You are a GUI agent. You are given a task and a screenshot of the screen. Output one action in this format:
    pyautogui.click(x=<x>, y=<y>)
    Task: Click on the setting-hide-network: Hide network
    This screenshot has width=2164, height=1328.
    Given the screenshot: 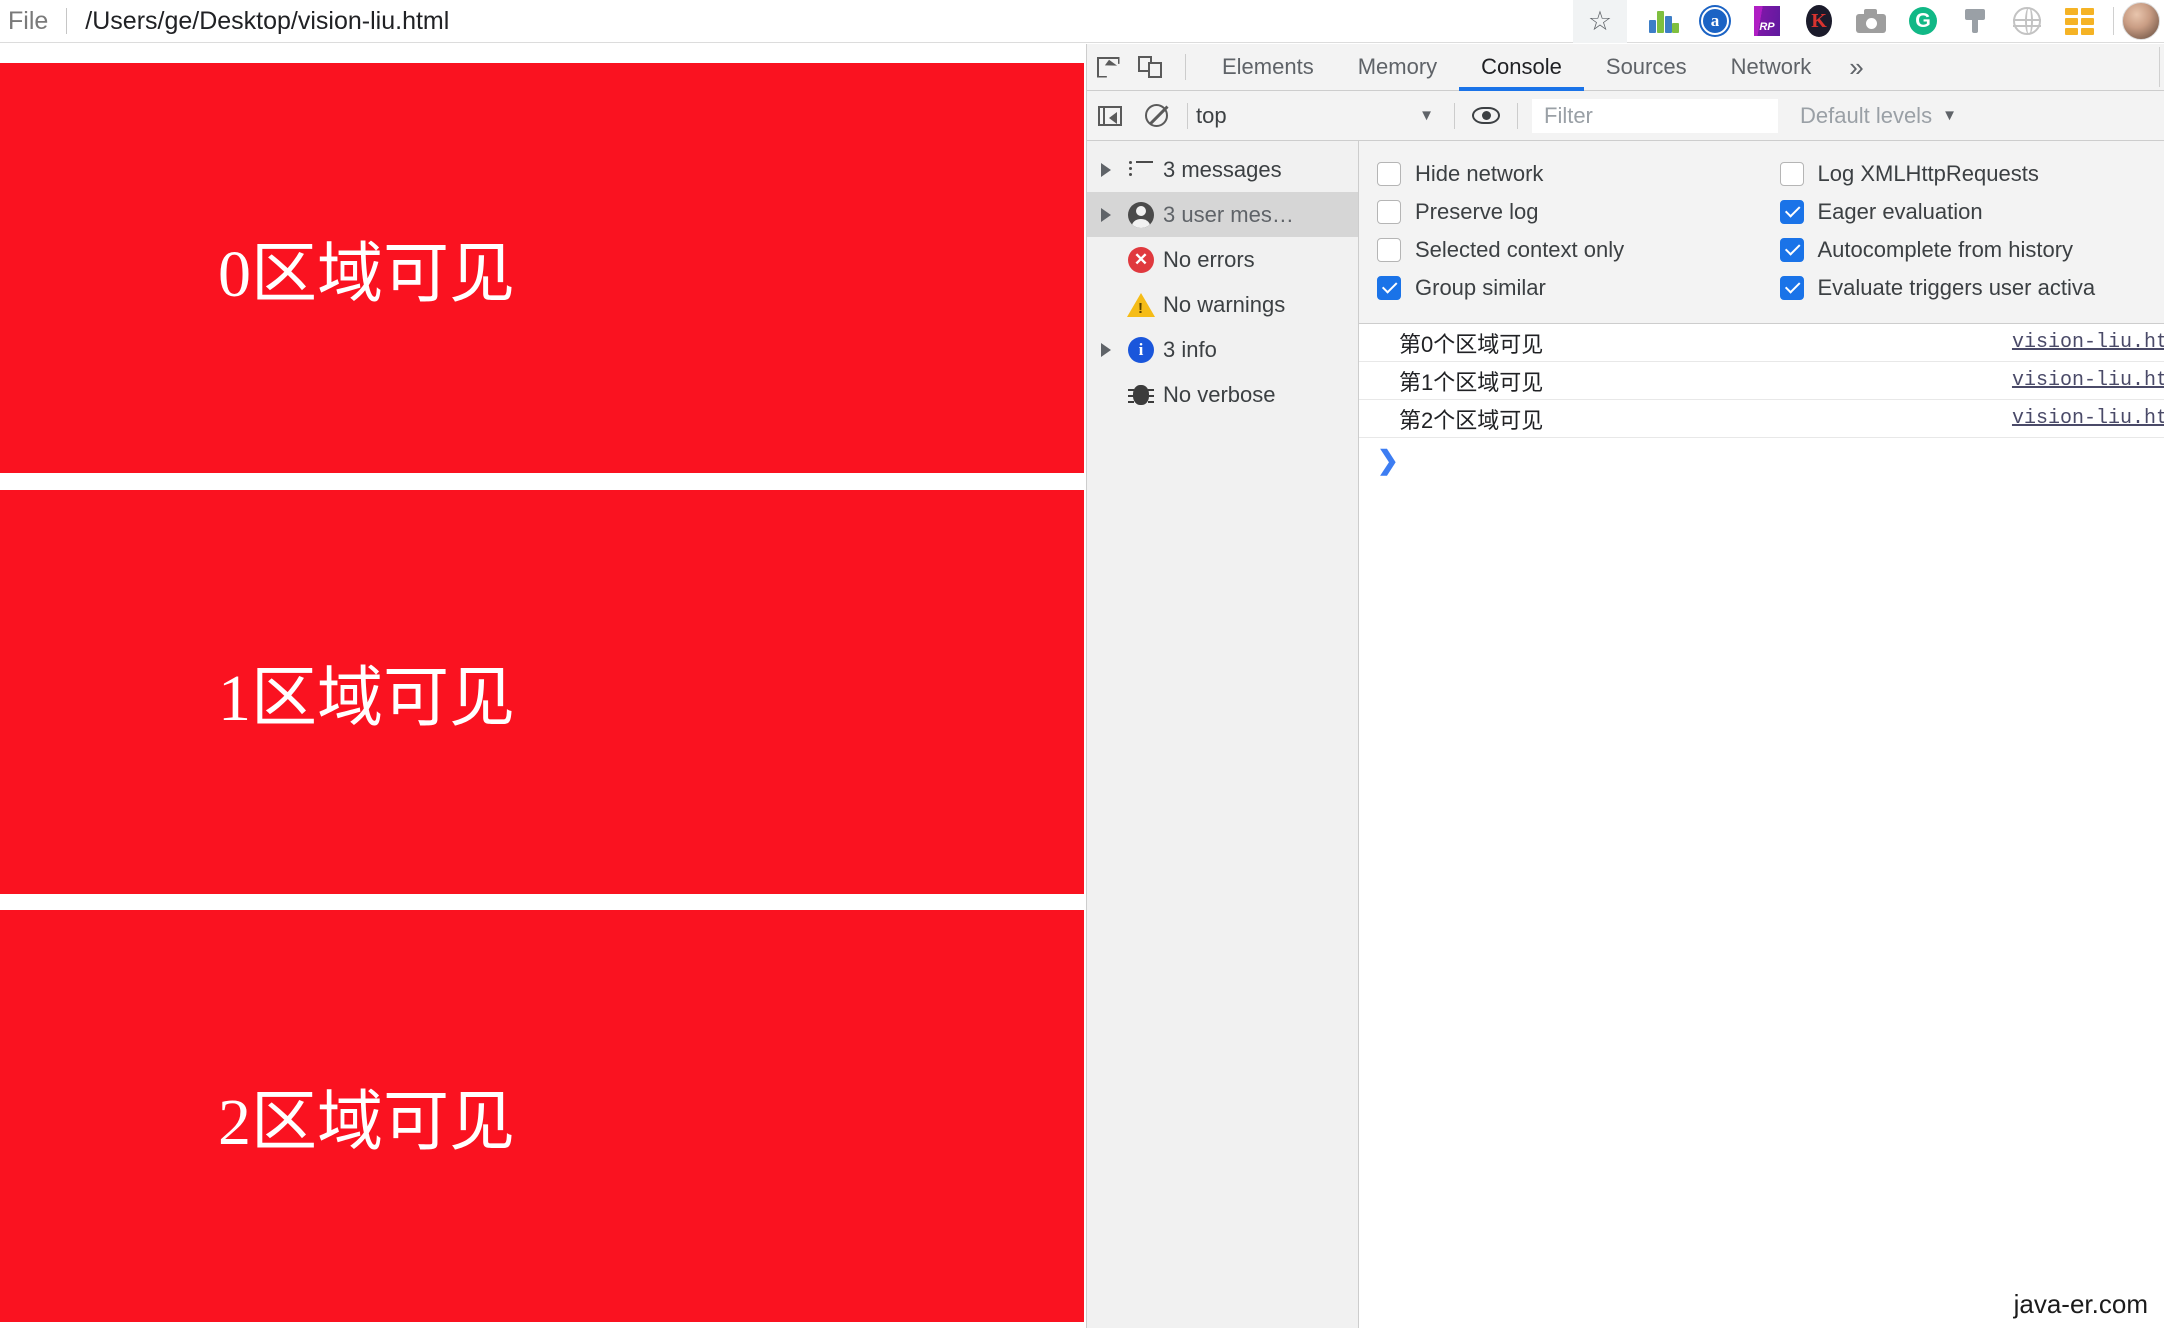 What is the action you would take?
    pyautogui.click(x=1560, y=174)
    